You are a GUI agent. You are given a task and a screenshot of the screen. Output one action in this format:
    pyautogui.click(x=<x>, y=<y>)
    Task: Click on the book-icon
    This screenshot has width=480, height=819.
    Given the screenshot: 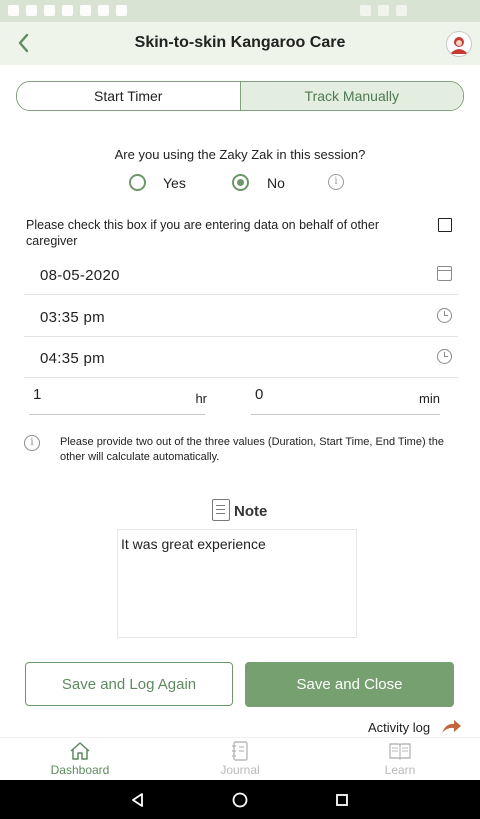 What is the action you would take?
    pyautogui.click(x=400, y=751)
    